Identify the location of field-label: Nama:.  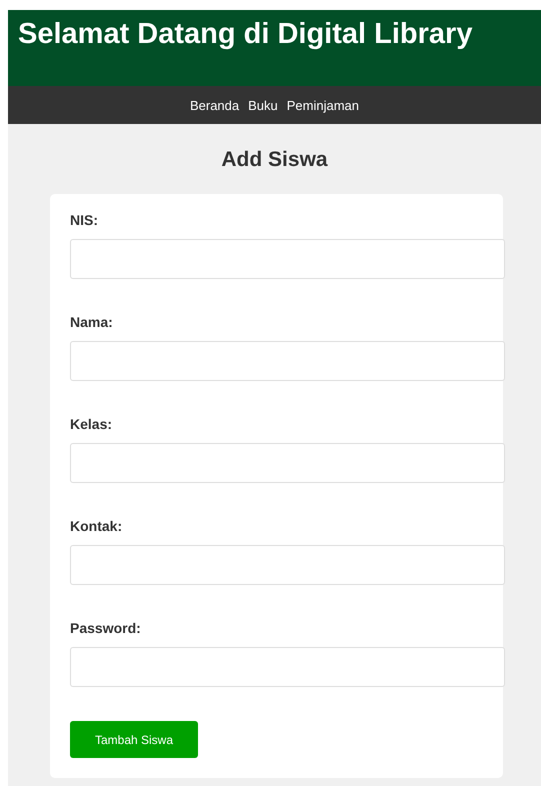
(91, 322).